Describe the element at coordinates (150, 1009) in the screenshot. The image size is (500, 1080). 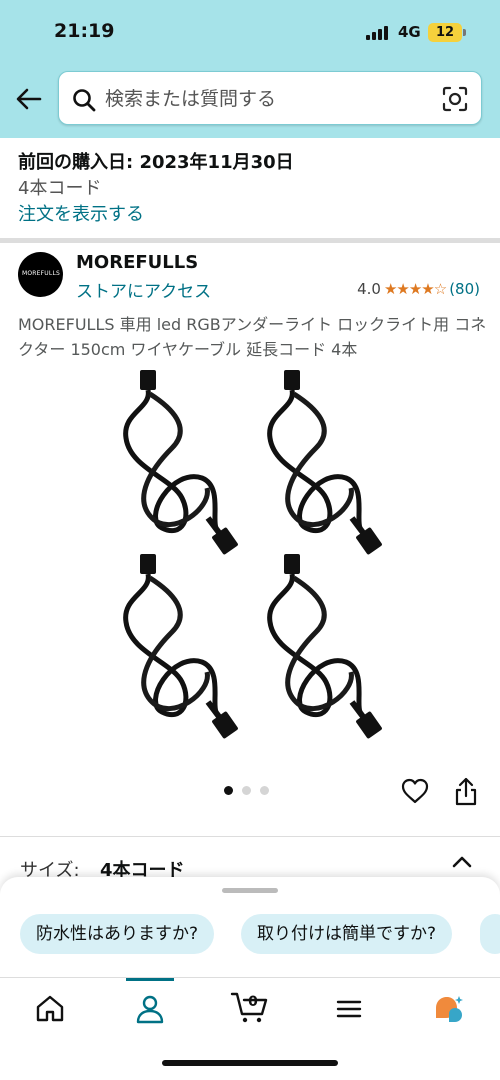
I see `account-icon` at that location.